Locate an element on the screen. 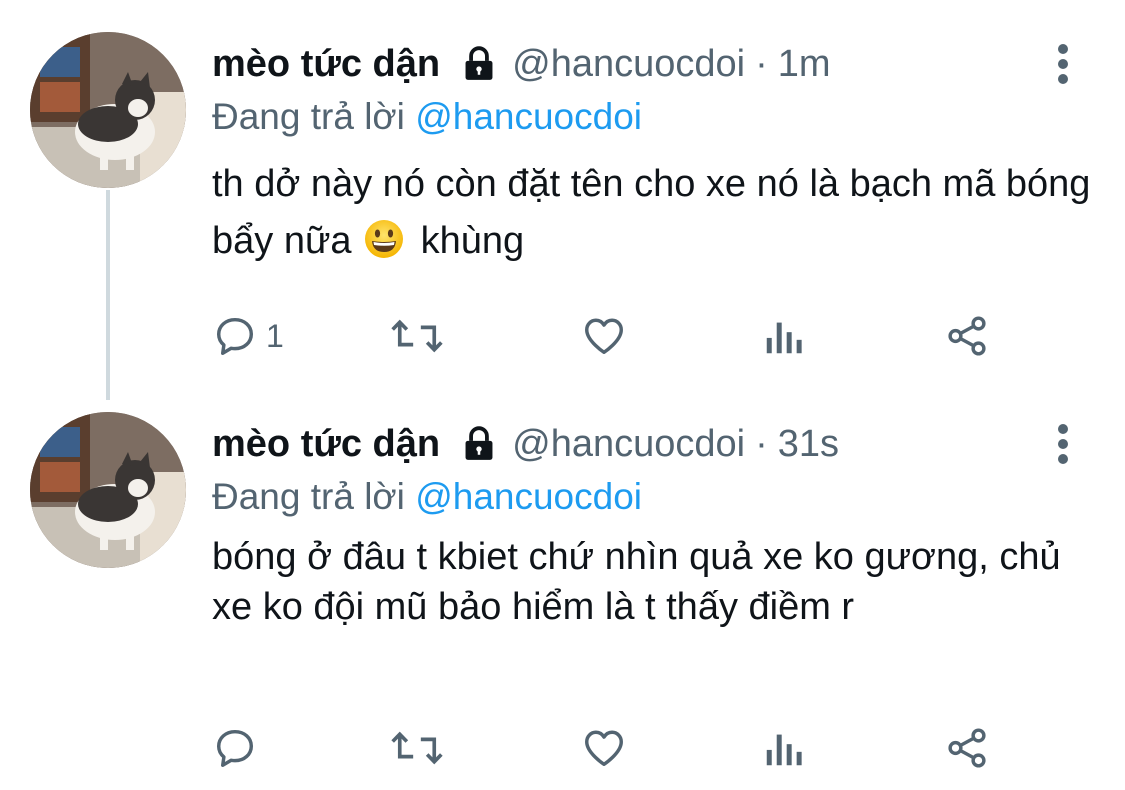  tweet-header: mèo tức dận @hancuocdoi · 1m is located at coordinates (521, 64).